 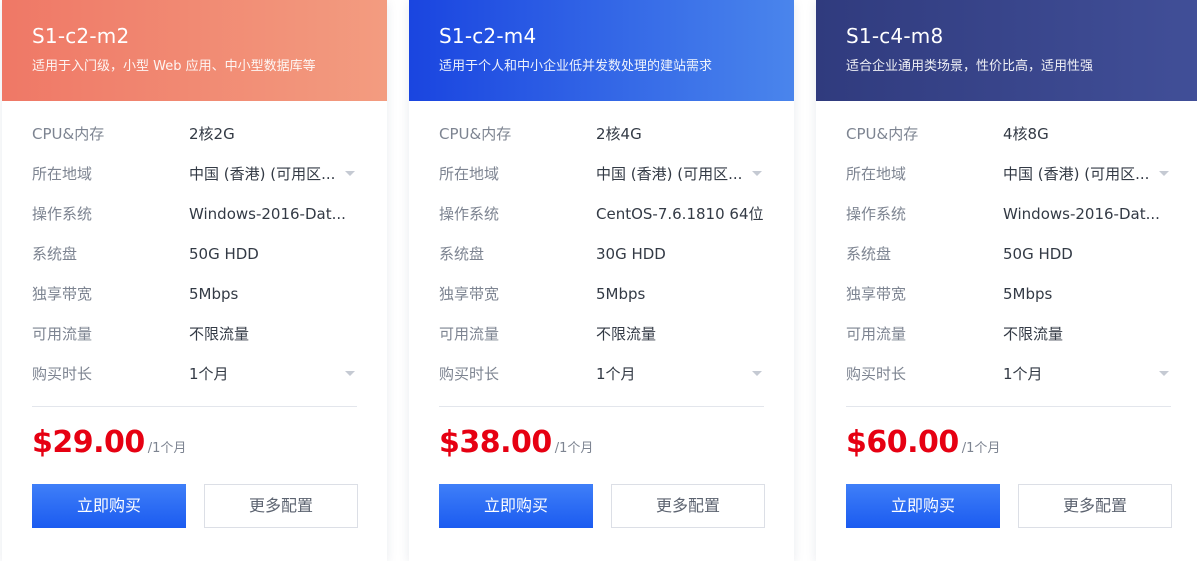 I want to click on spec-row-os: 操作系统 CentOS-7.6.1810 64位, so click(x=601, y=214).